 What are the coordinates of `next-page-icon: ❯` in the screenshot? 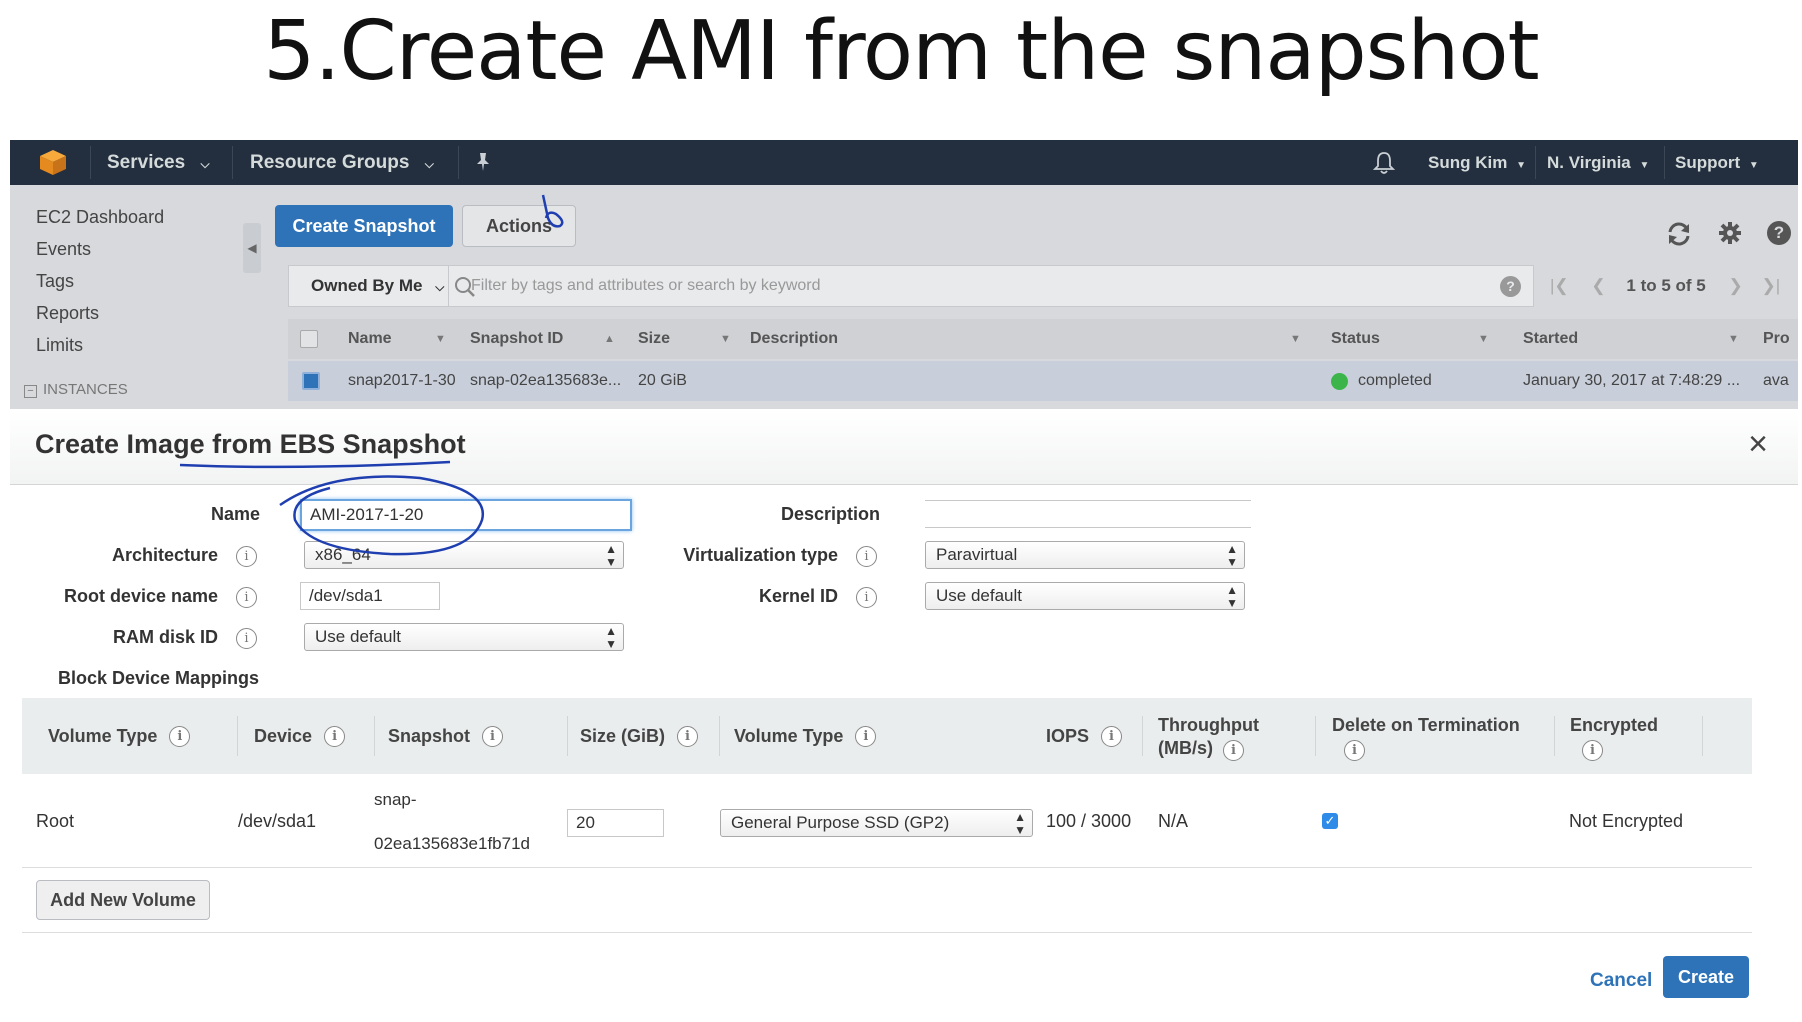 It's located at (1735, 285).